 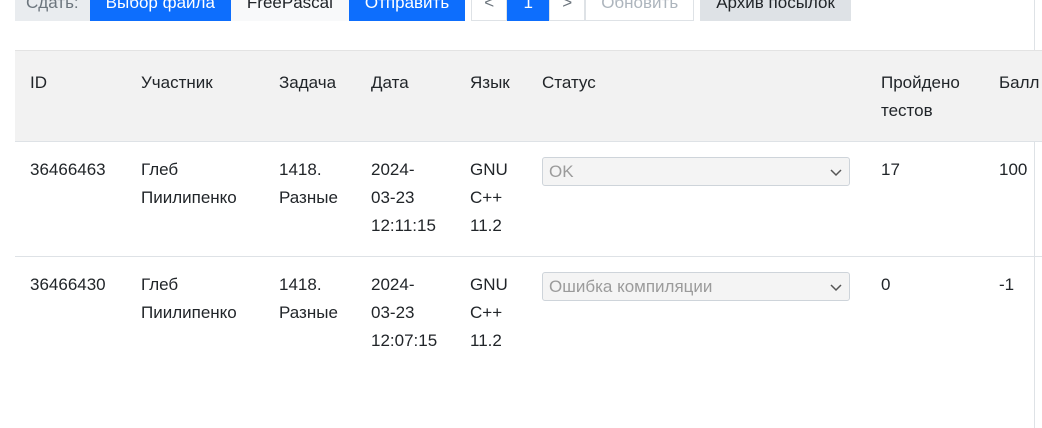 I want to click on cell-date: 2024- 03-23 12:07:15, so click(x=405, y=312).